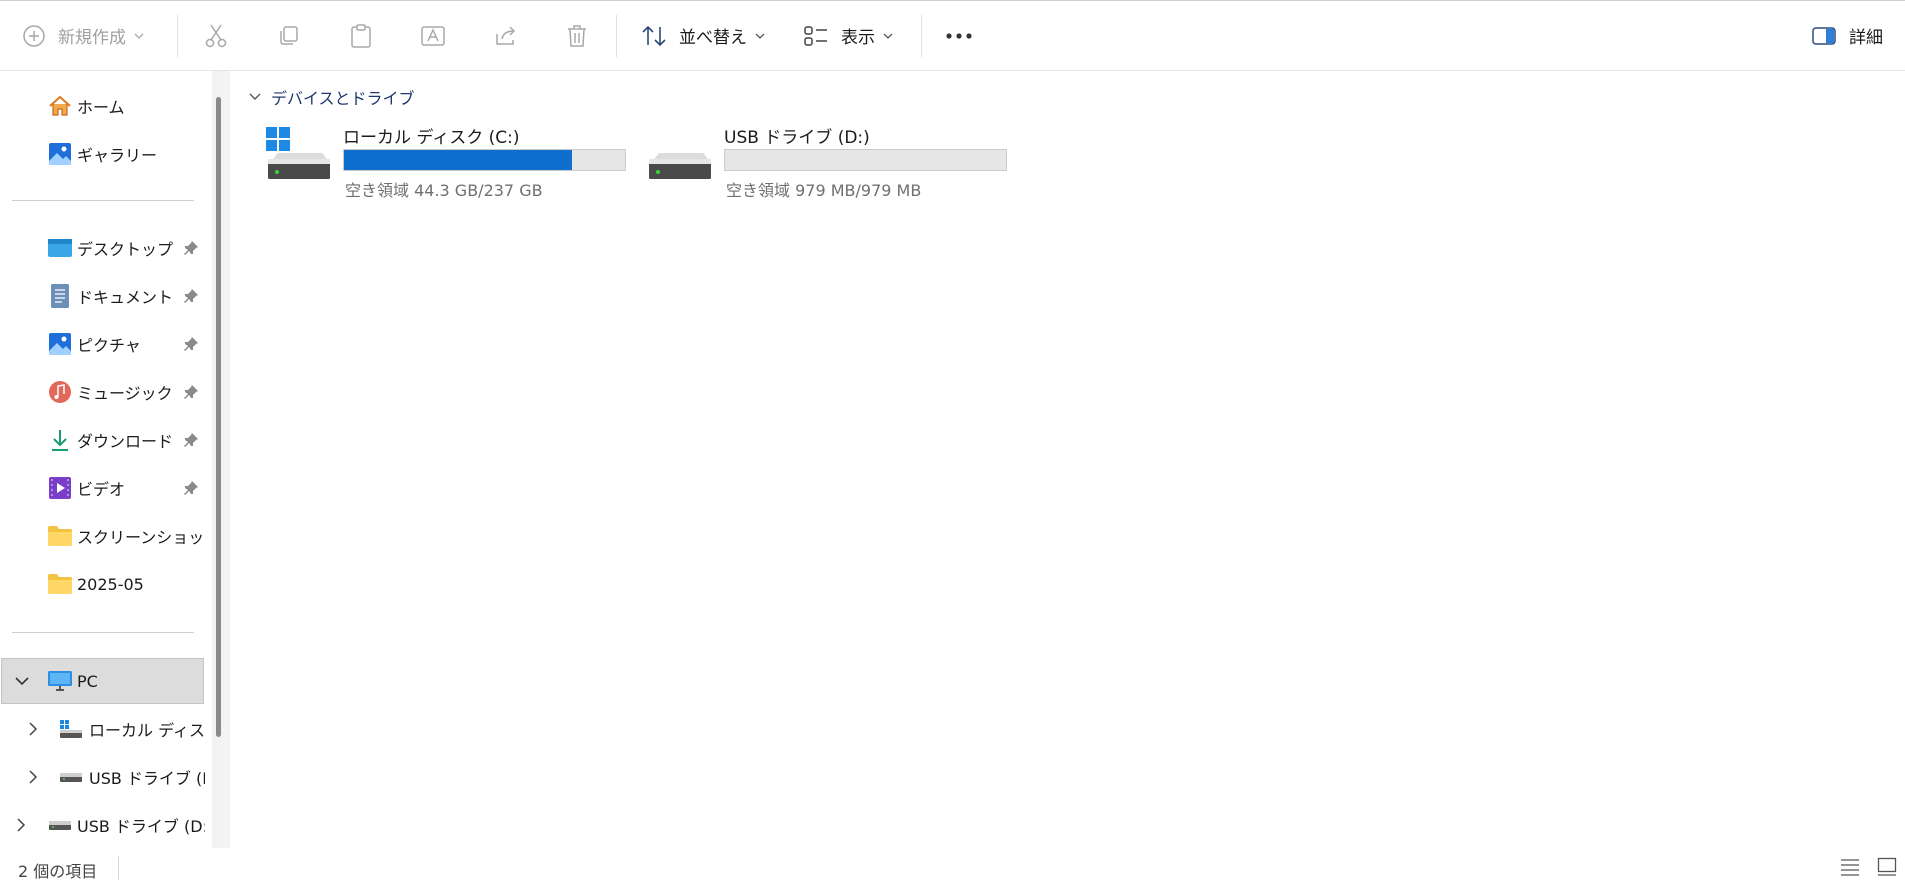 The height and width of the screenshot is (888, 1905). I want to click on rename-button, so click(433, 35).